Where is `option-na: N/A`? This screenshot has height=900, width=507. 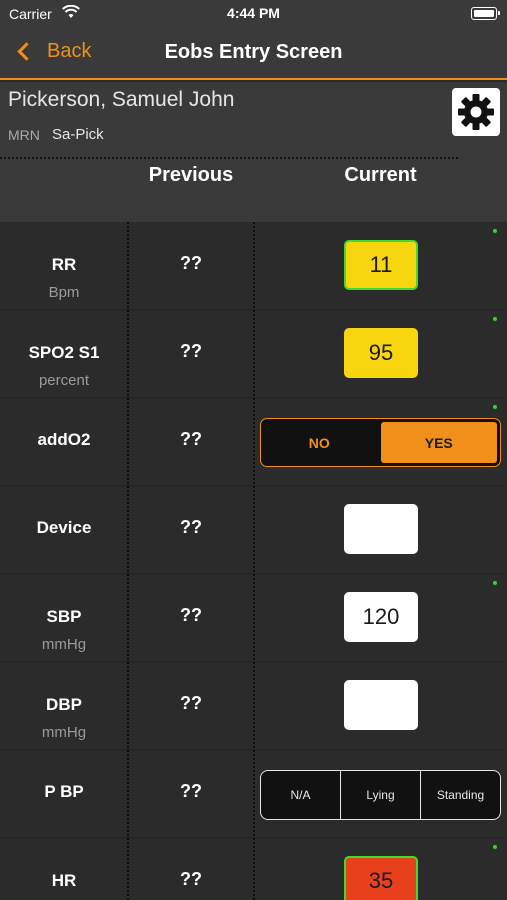 option-na: N/A is located at coordinates (301, 795).